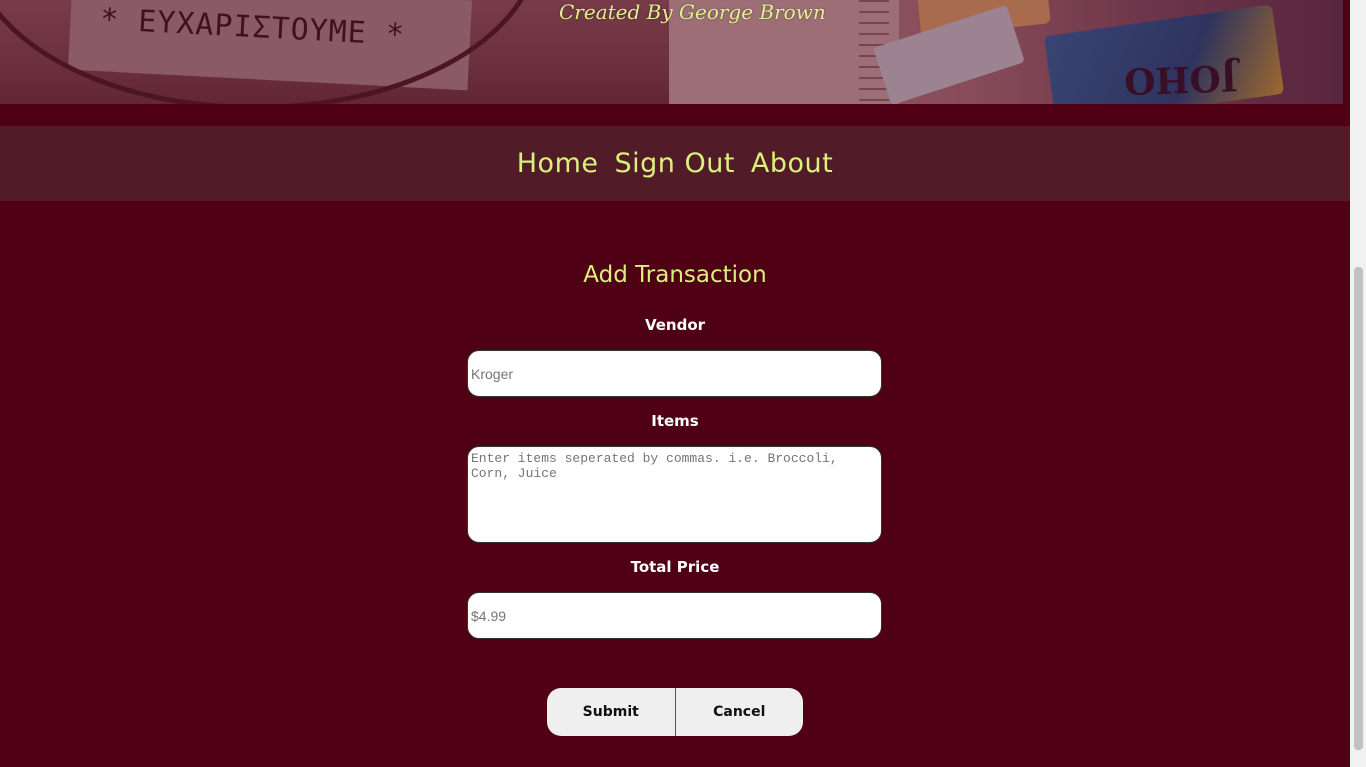 The width and height of the screenshot is (1366, 767). What do you see at coordinates (675, 421) in the screenshot?
I see `items-label: Items` at bounding box center [675, 421].